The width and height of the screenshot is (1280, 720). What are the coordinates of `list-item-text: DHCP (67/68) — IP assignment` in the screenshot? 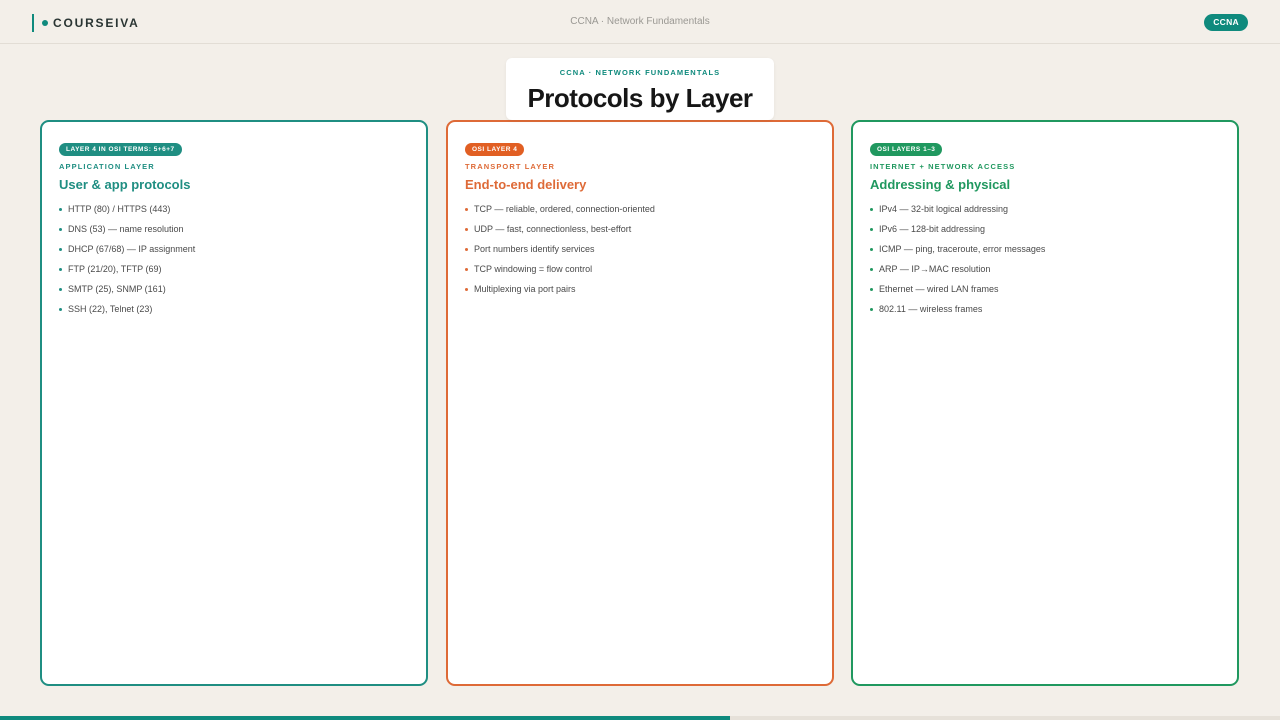 It's located at (132, 249).